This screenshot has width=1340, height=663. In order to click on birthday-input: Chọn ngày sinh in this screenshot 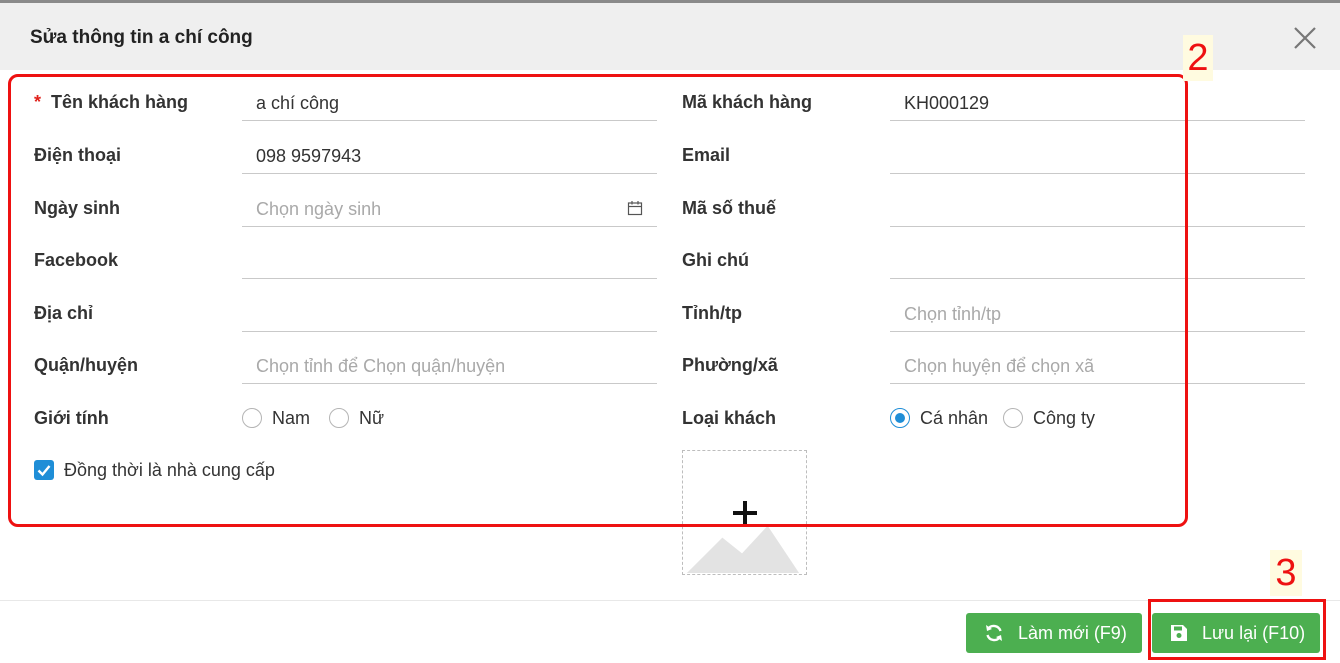, I will do `click(449, 208)`.